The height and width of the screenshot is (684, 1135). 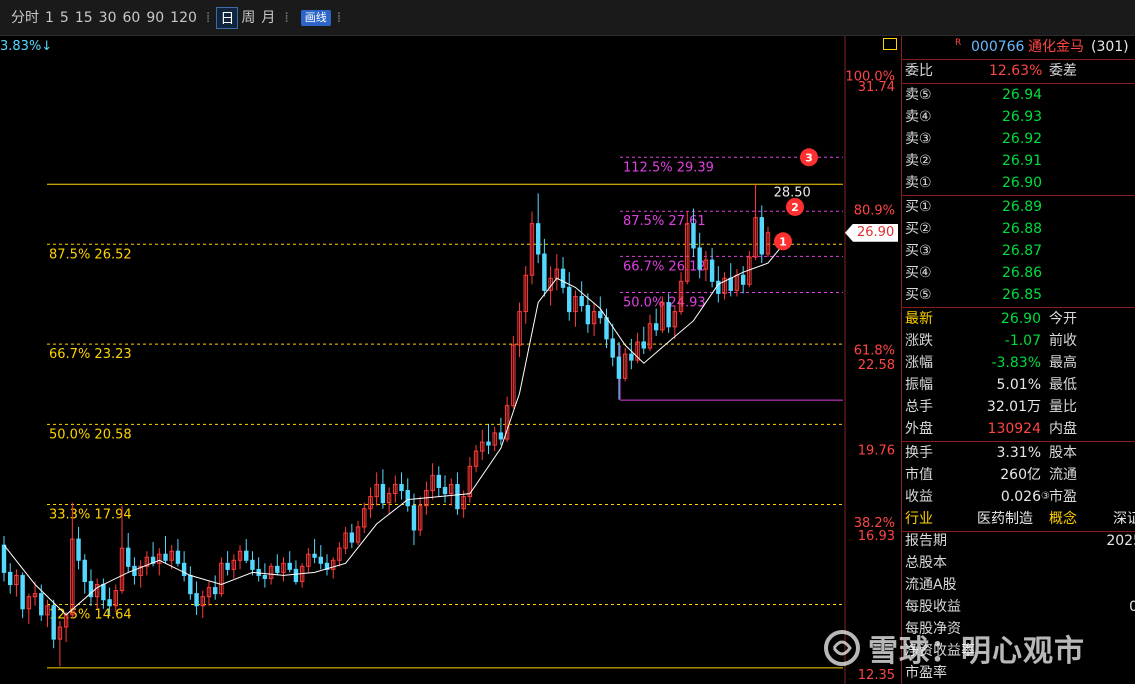 I want to click on quote-stat-row: 涨幅 -3.83% 最高, so click(x=1018, y=363).